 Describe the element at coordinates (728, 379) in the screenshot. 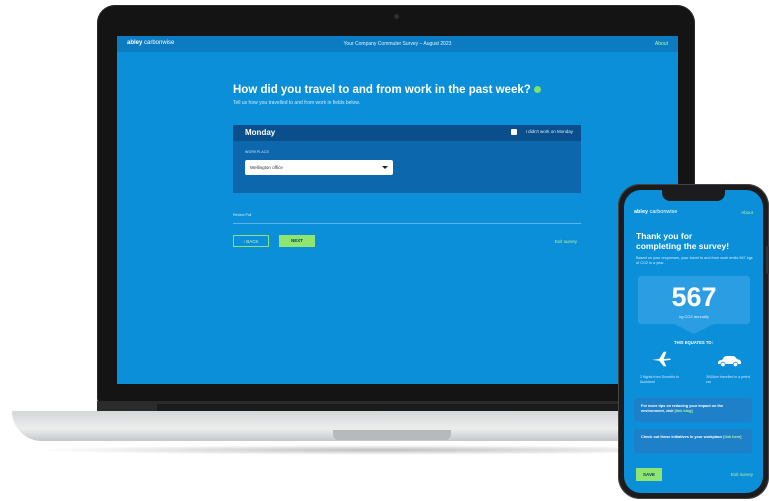

I see `km-equivalent: 3000km travelled in a petrol car` at that location.